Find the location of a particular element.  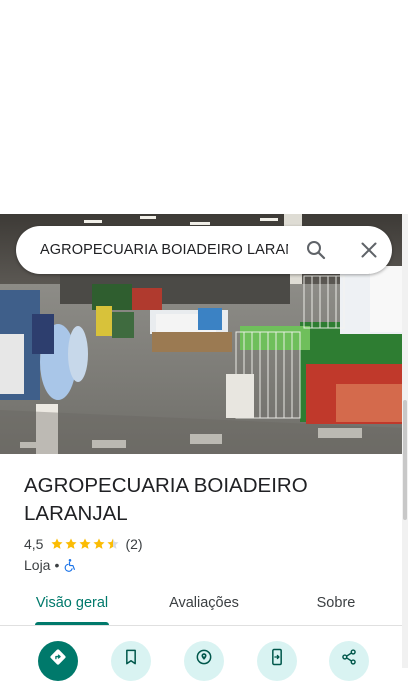

directions-button is located at coordinates (58, 661).